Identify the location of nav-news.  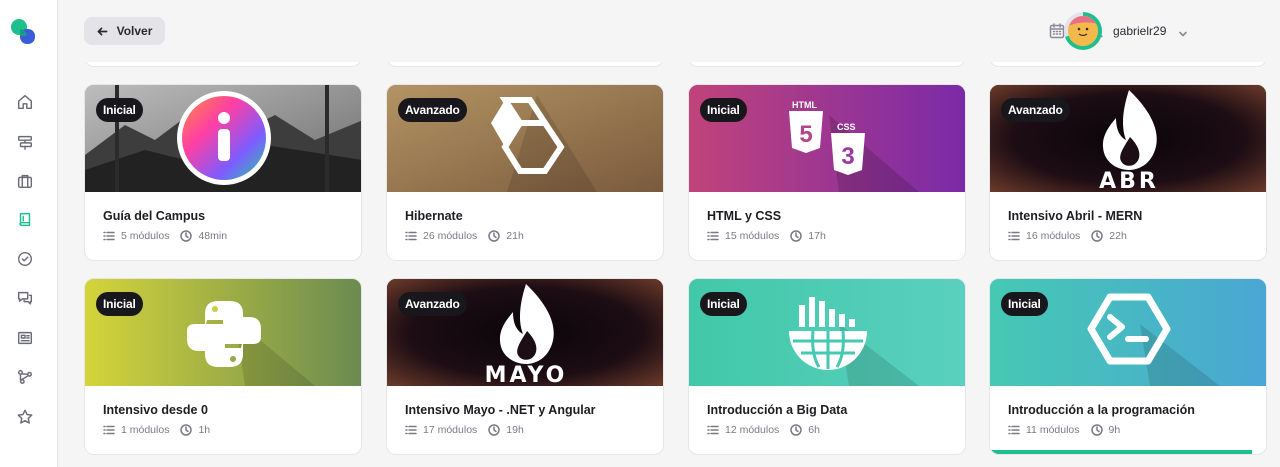
(25, 338).